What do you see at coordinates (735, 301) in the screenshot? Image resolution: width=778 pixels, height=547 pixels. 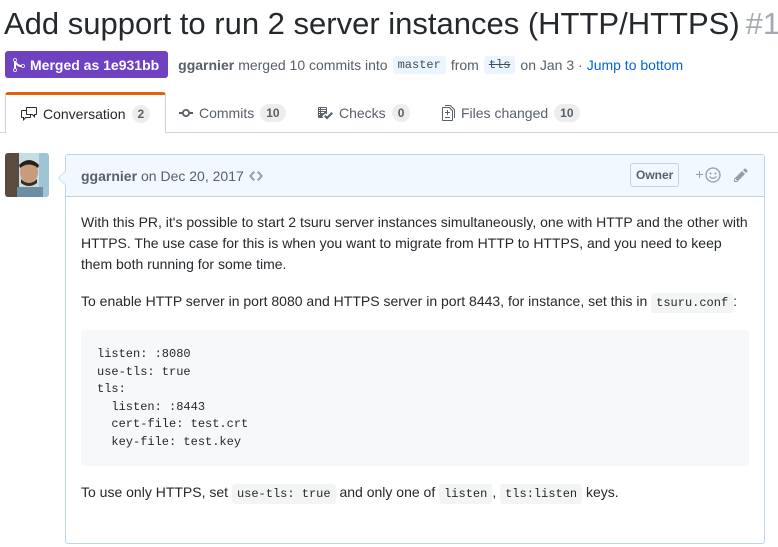 I see `p2-end: :` at bounding box center [735, 301].